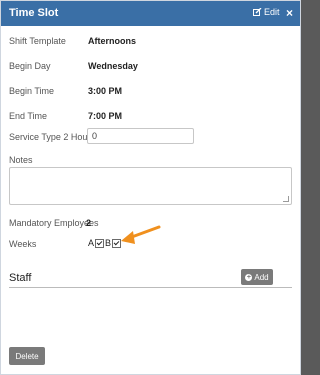 This screenshot has width=320, height=375. What do you see at coordinates (20, 278) in the screenshot?
I see `staff-section-title: Staff` at bounding box center [20, 278].